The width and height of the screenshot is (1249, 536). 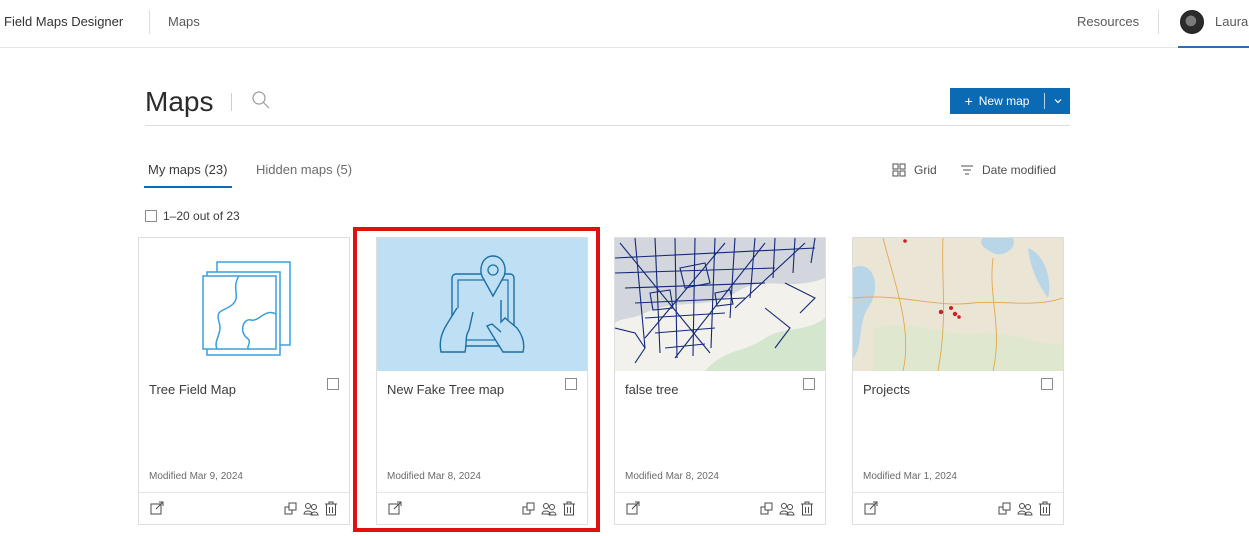 I want to click on search-button, so click(x=261, y=100).